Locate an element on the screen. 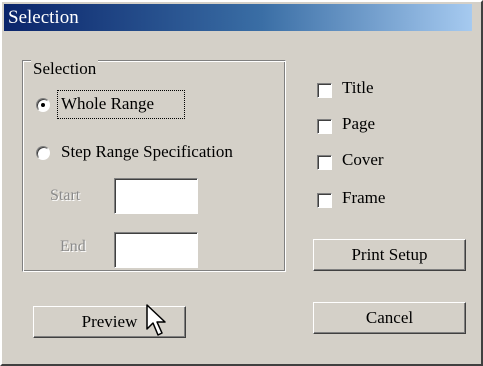 This screenshot has width=483, height=366. title-bar: Selection is located at coordinates (238, 17).